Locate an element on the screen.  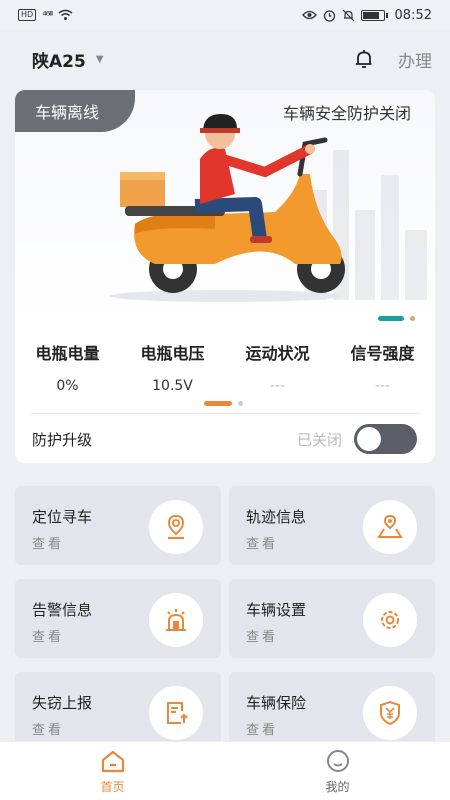
tile-alarm-info: 告警信息 查看 is located at coordinates (118, 618).